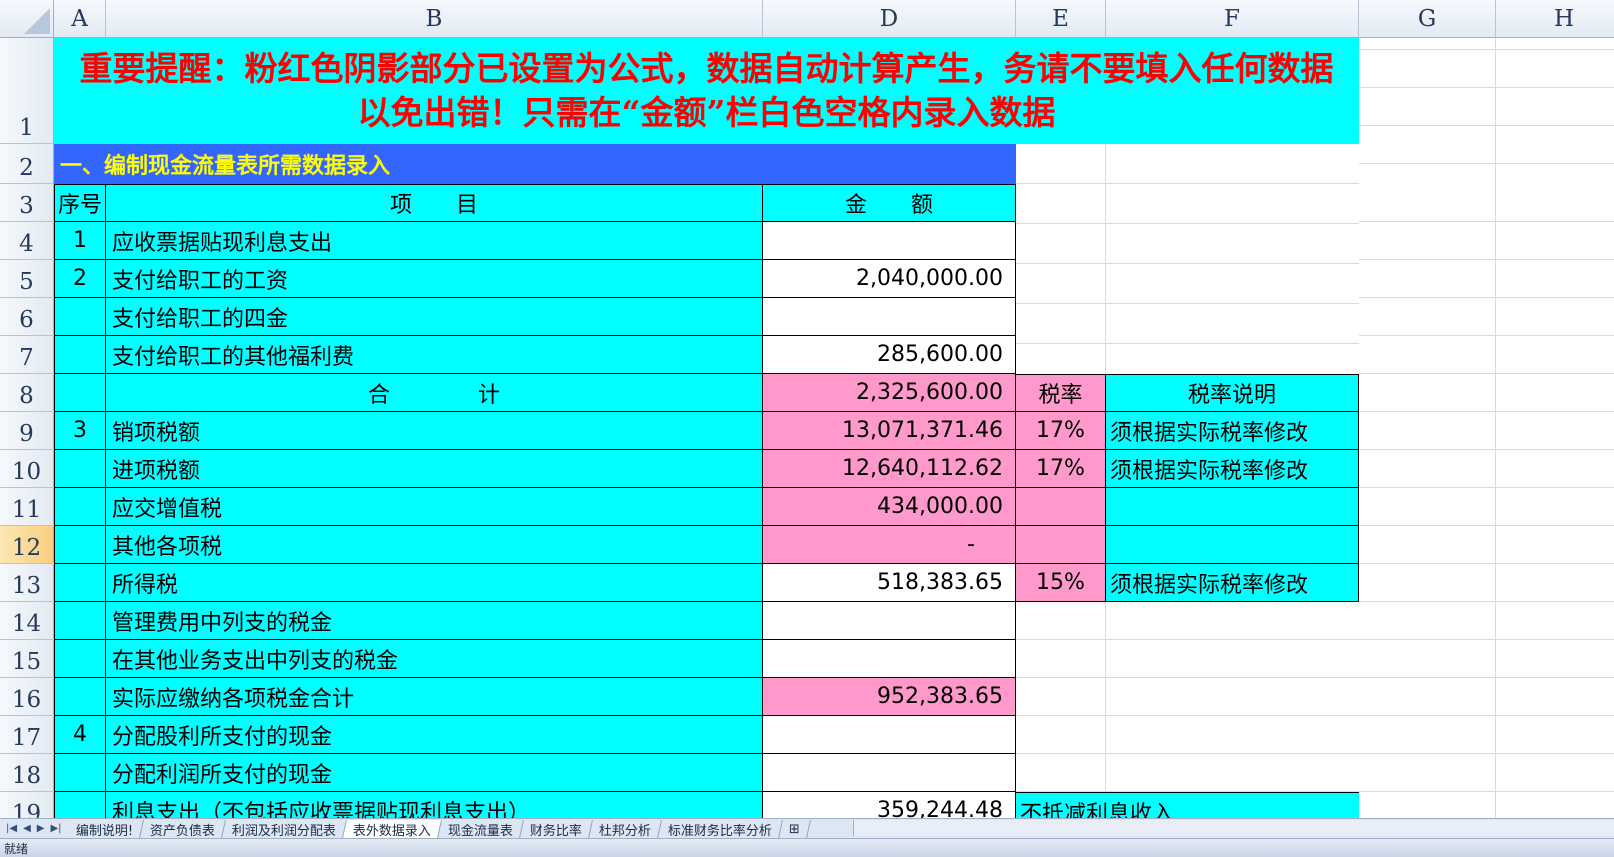 This screenshot has height=857, width=1614. What do you see at coordinates (434, 355) in the screenshot?
I see `item-cell: 支付给职工的其他福利费` at bounding box center [434, 355].